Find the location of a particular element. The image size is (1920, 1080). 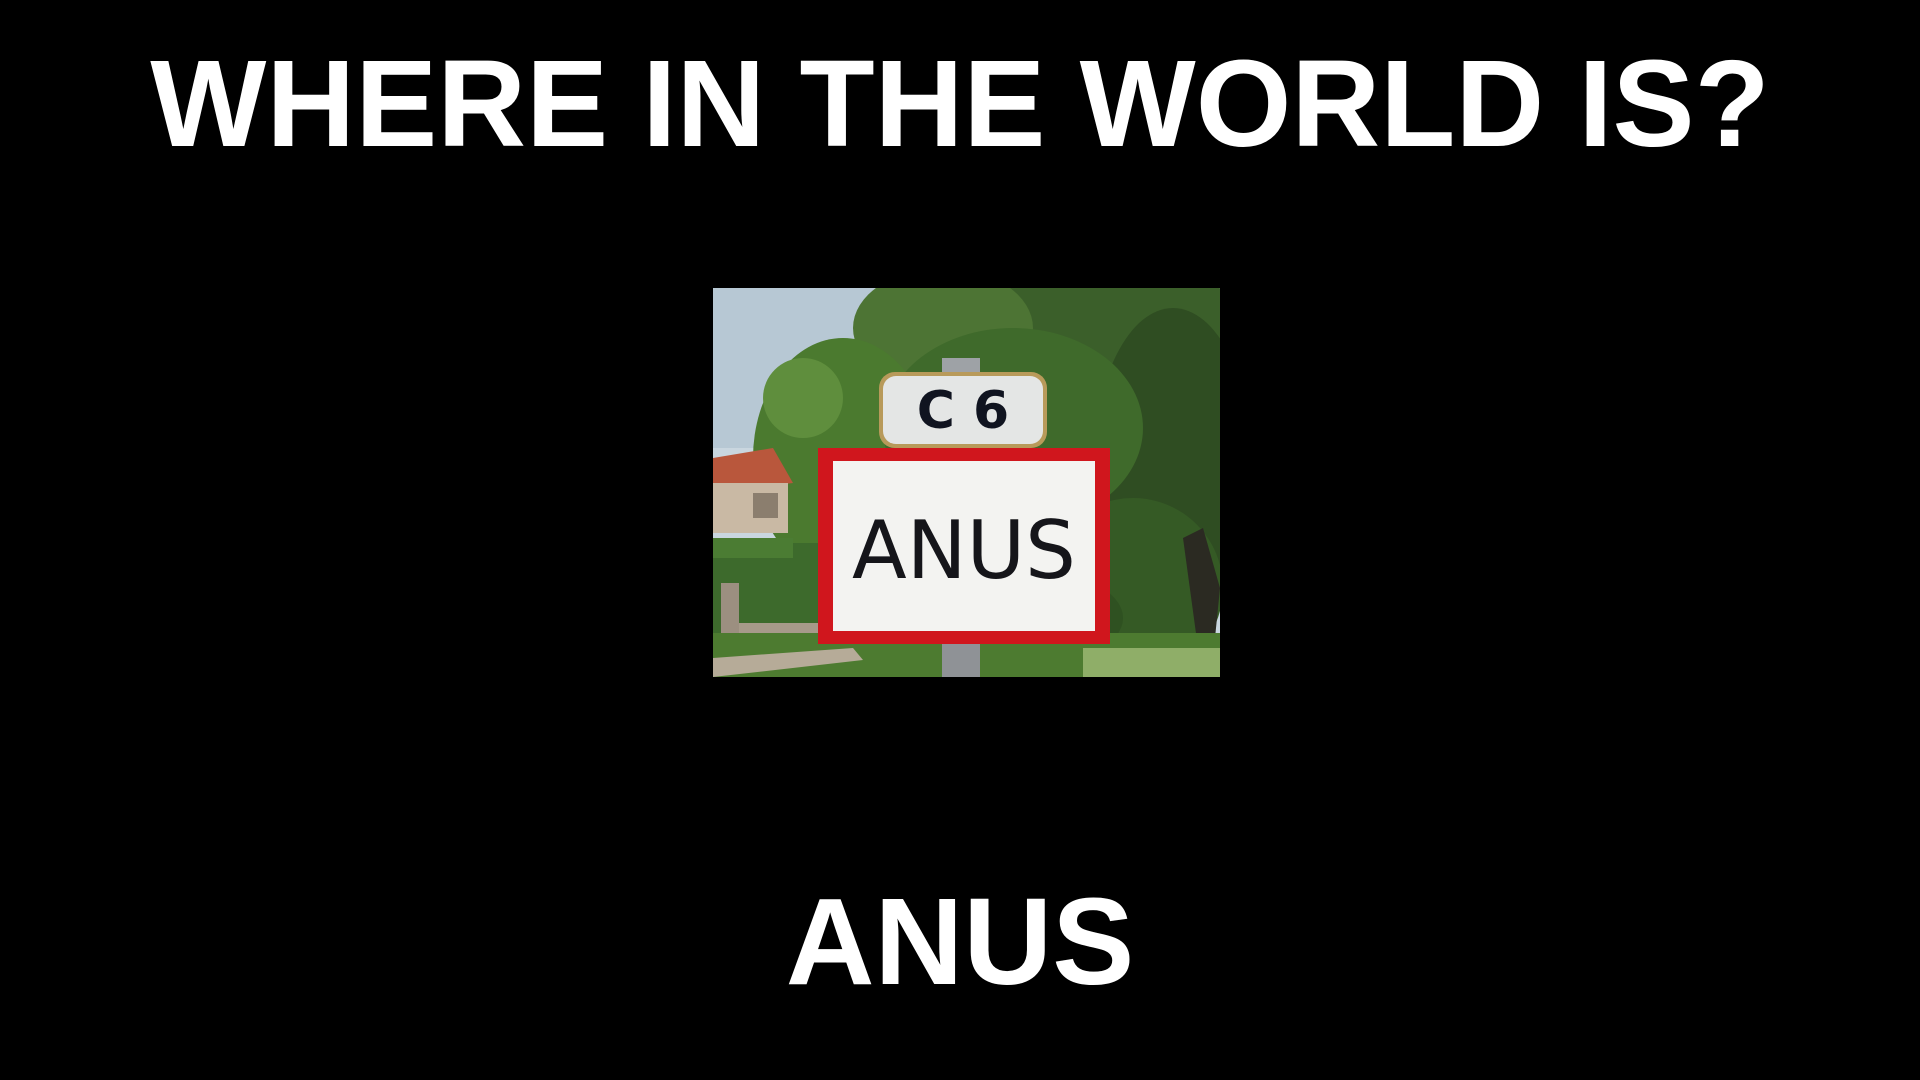

route-sign: C 6 is located at coordinates (963, 410).